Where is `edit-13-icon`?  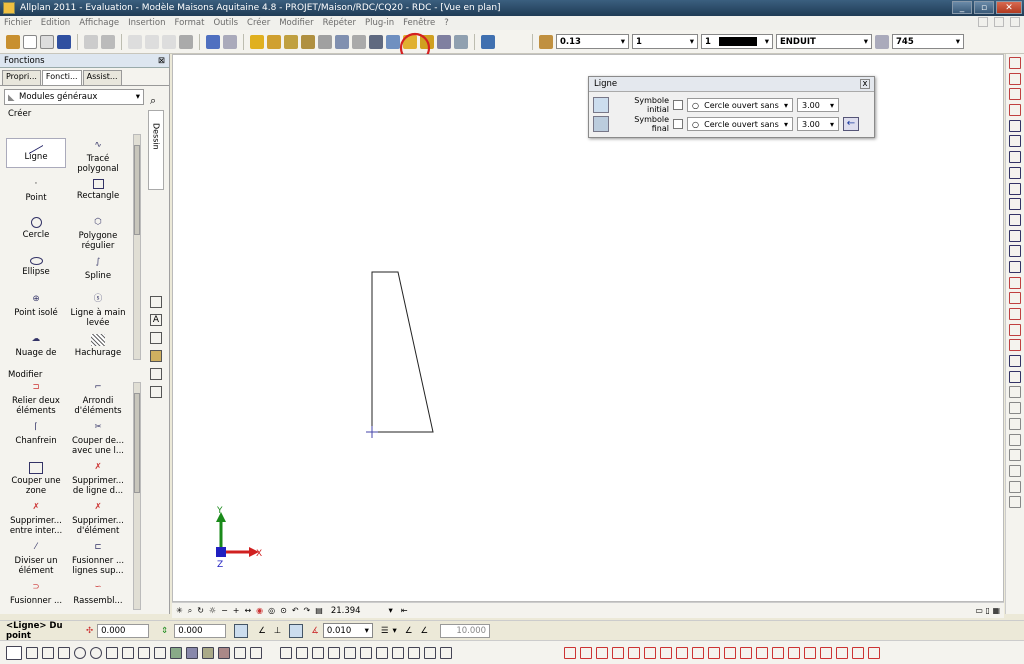 edit-13-icon is located at coordinates (762, 652).